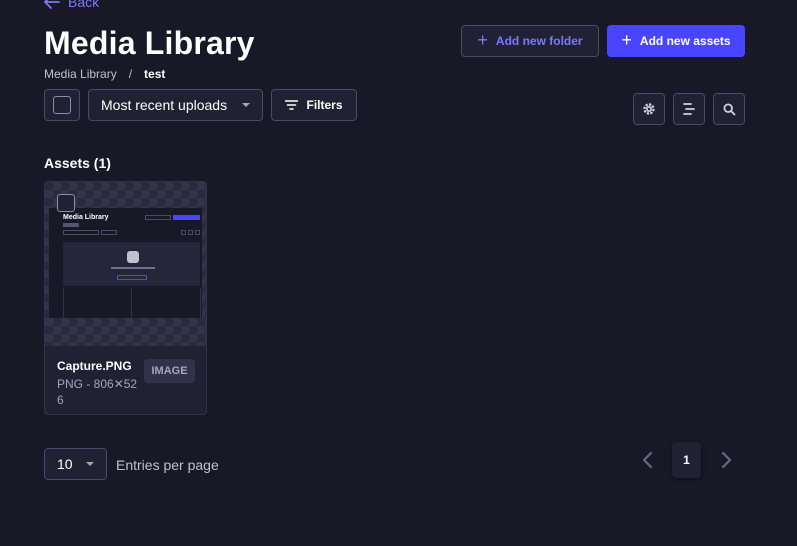 This screenshot has height=546, width=797. I want to click on chevron-right-icon, so click(726, 460).